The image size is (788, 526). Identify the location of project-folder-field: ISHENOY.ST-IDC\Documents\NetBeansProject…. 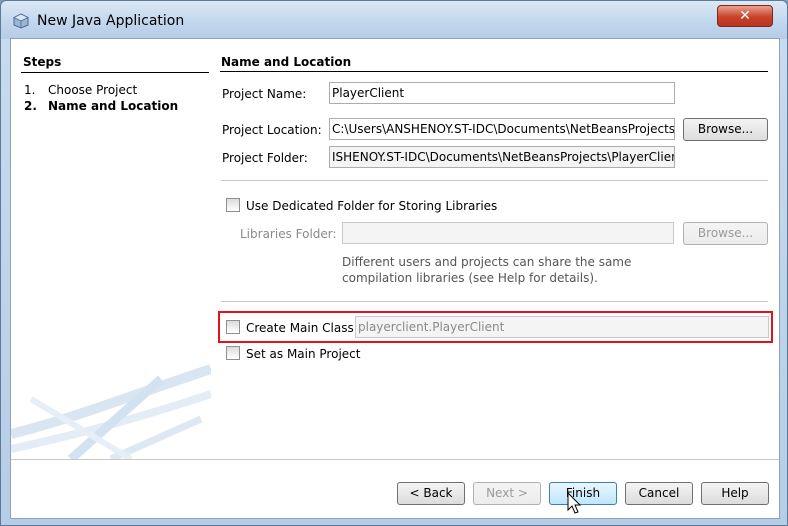
(502, 157).